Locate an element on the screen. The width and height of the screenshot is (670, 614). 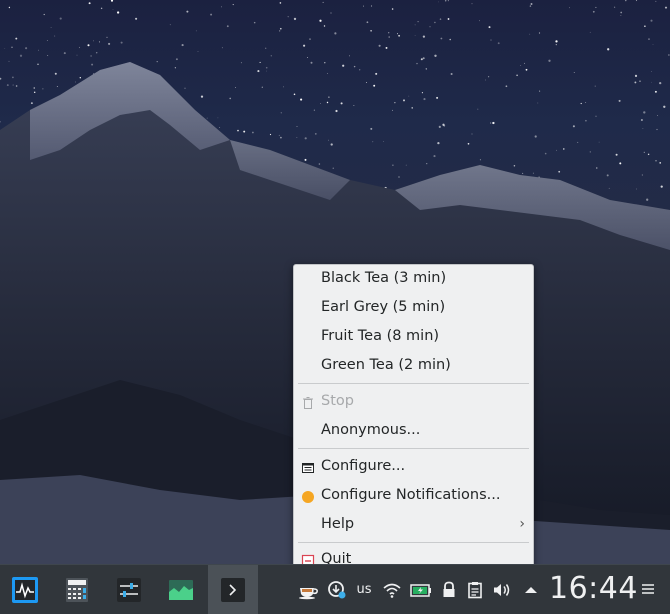
tray-expander is located at coordinates (531, 589).